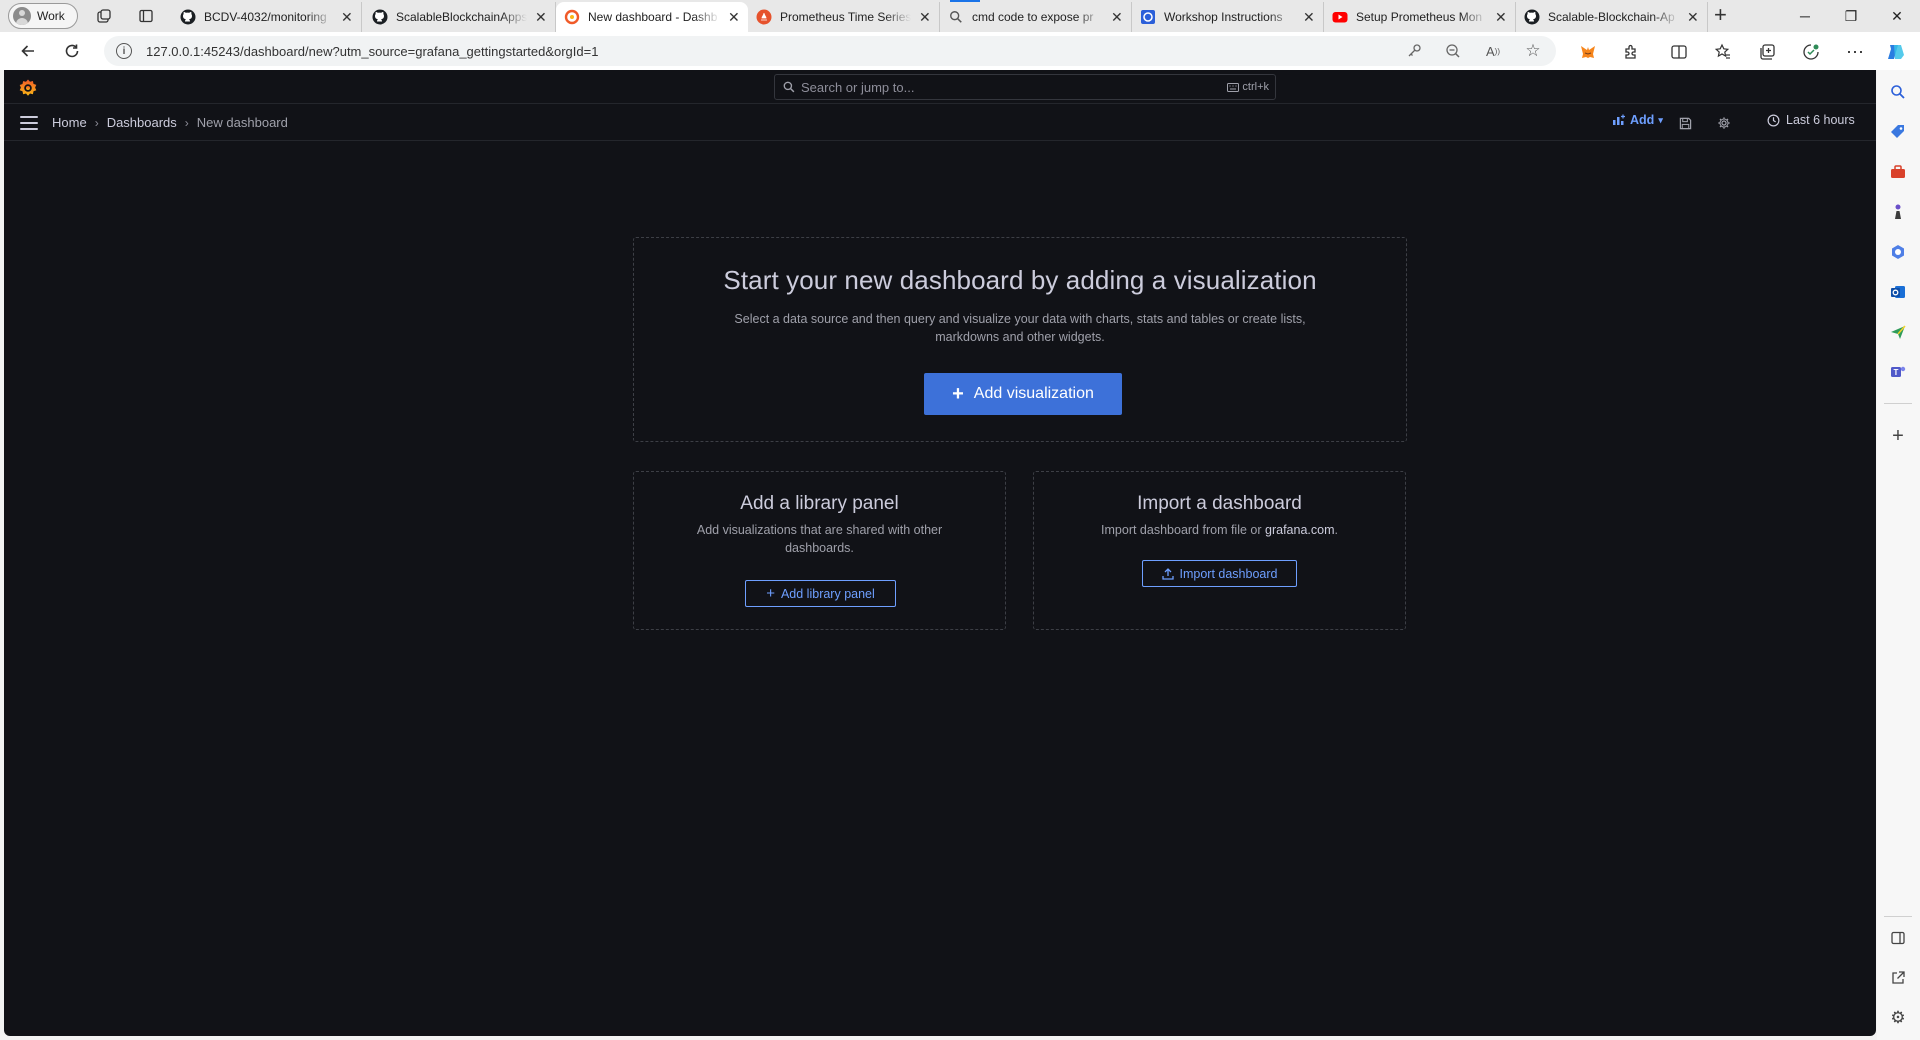 This screenshot has height=1040, width=1920. Describe the element at coordinates (1025, 87) in the screenshot. I see `search-input: Search or jump to... ctrl+k` at that location.